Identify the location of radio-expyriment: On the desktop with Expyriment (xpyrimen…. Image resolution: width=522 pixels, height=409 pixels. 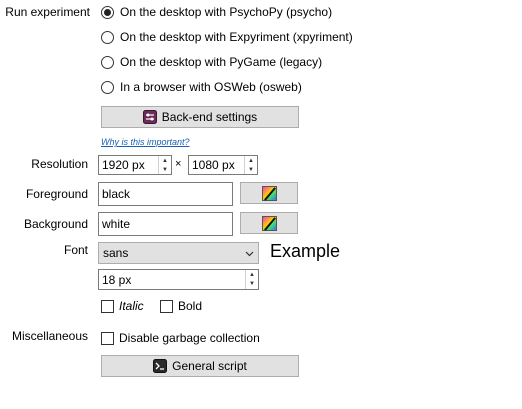
(227, 37).